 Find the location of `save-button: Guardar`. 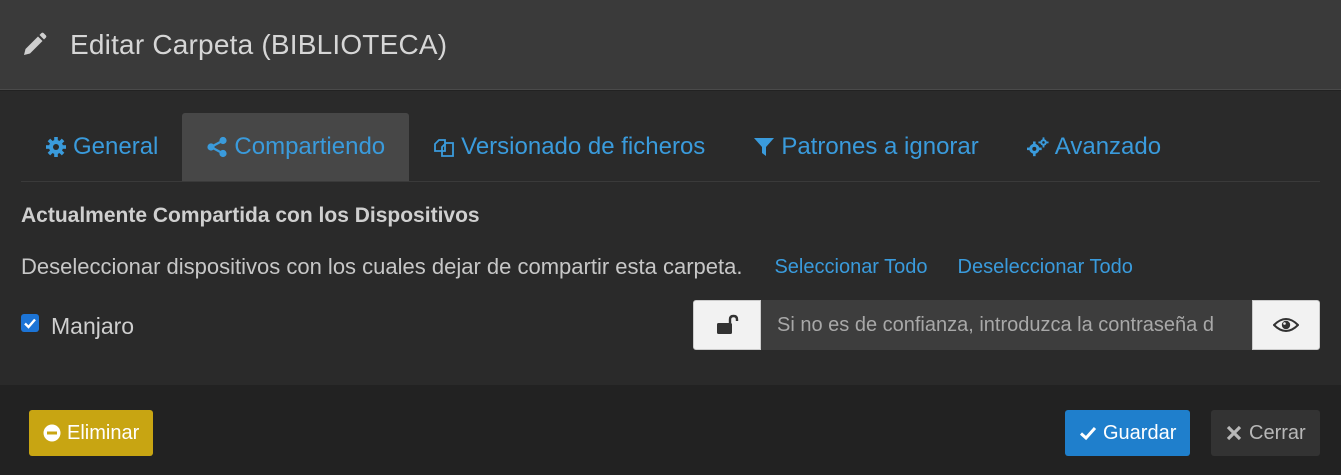

save-button: Guardar is located at coordinates (1128, 433).